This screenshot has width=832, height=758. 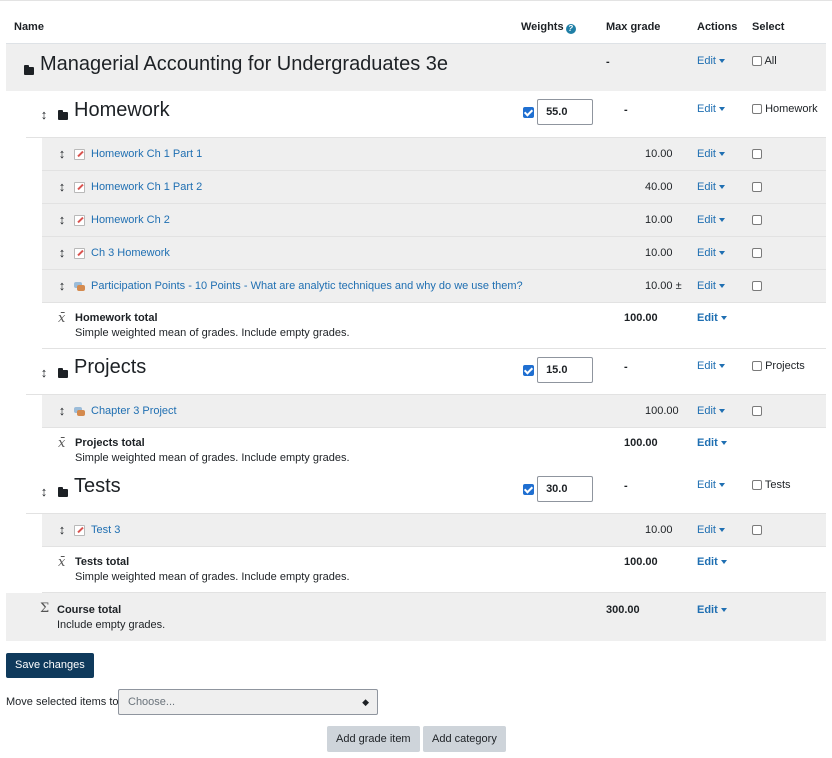 I want to click on course-total-edit-menu: Edit, so click(x=712, y=610).